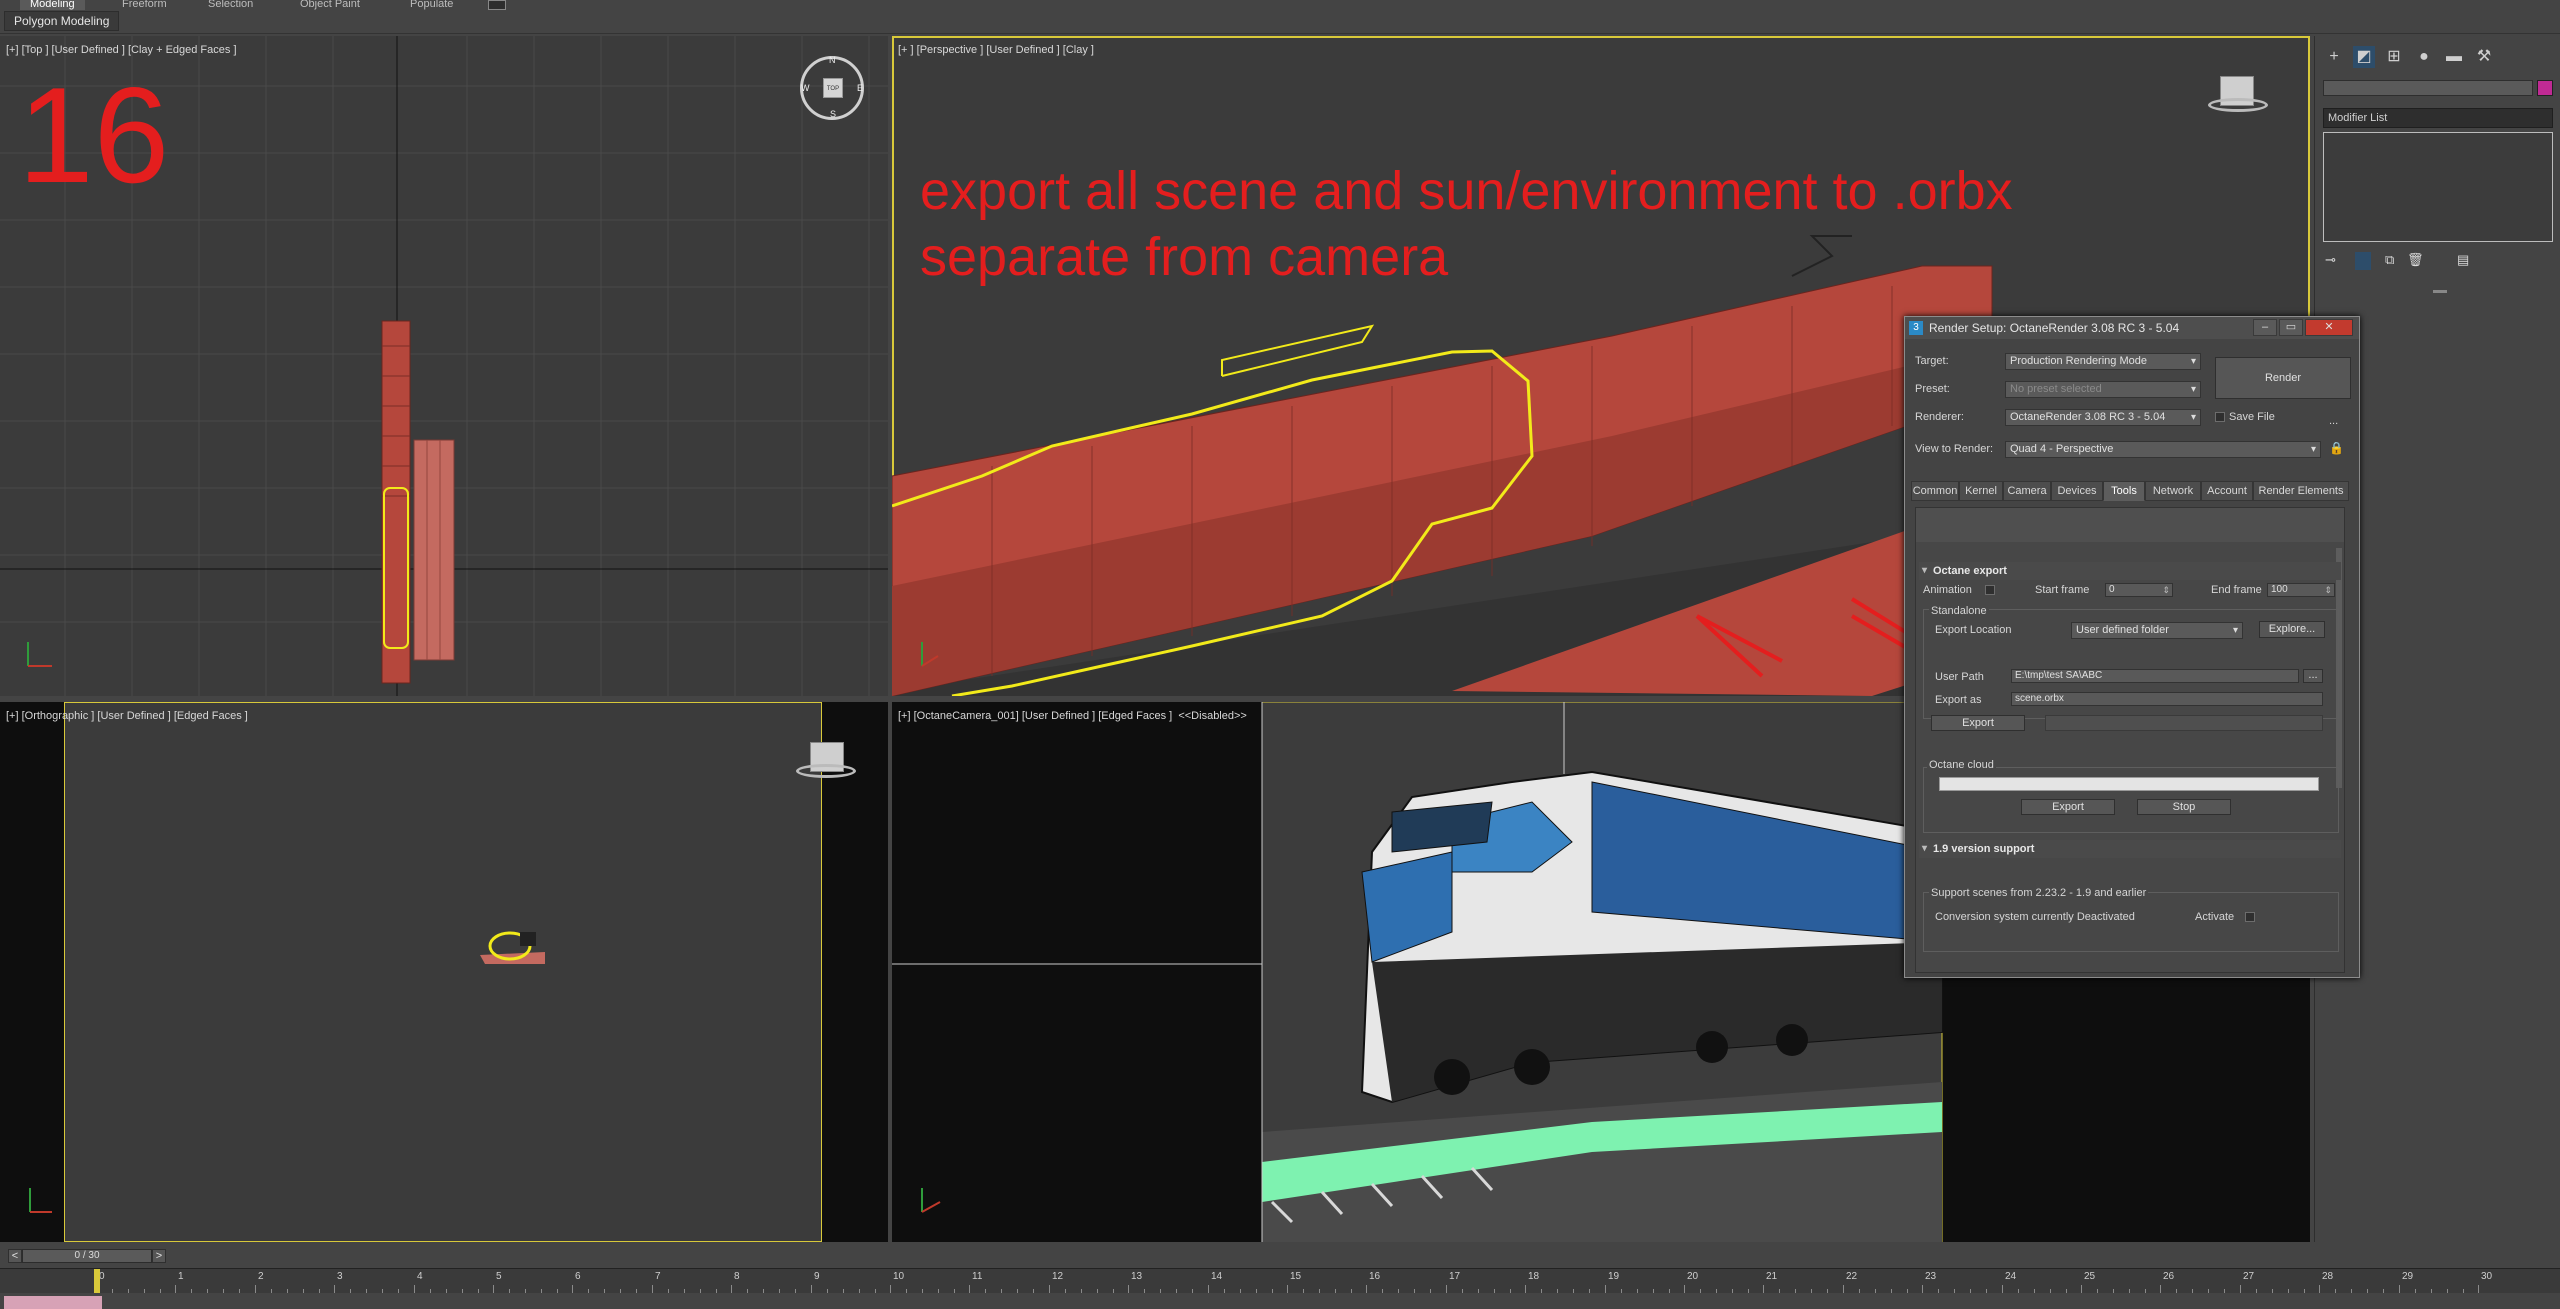 This screenshot has width=2560, height=1309. What do you see at coordinates (431, 5) in the screenshot?
I see `ribbon-tab-populate: Populate` at bounding box center [431, 5].